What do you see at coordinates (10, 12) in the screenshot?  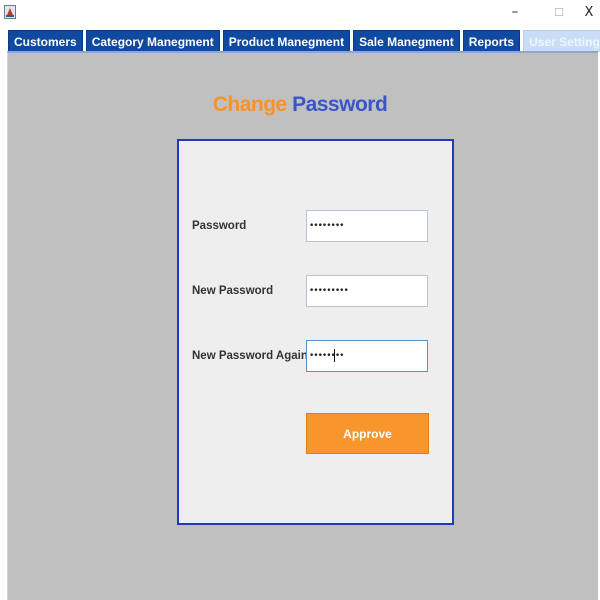 I see `java-app-icon` at bounding box center [10, 12].